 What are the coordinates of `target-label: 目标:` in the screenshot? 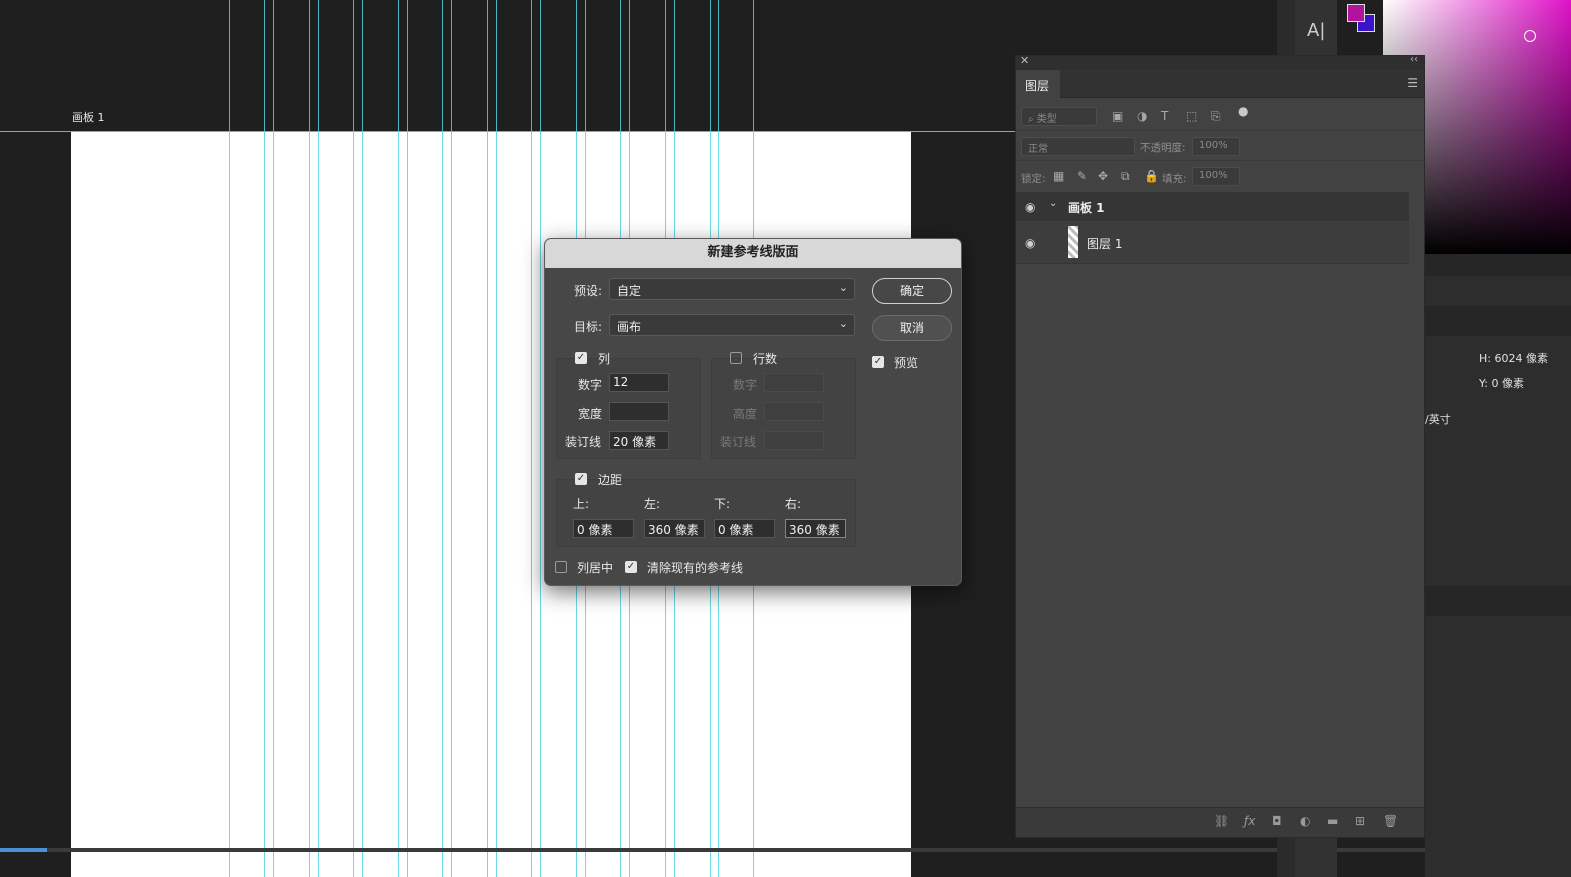 It's located at (588, 327).